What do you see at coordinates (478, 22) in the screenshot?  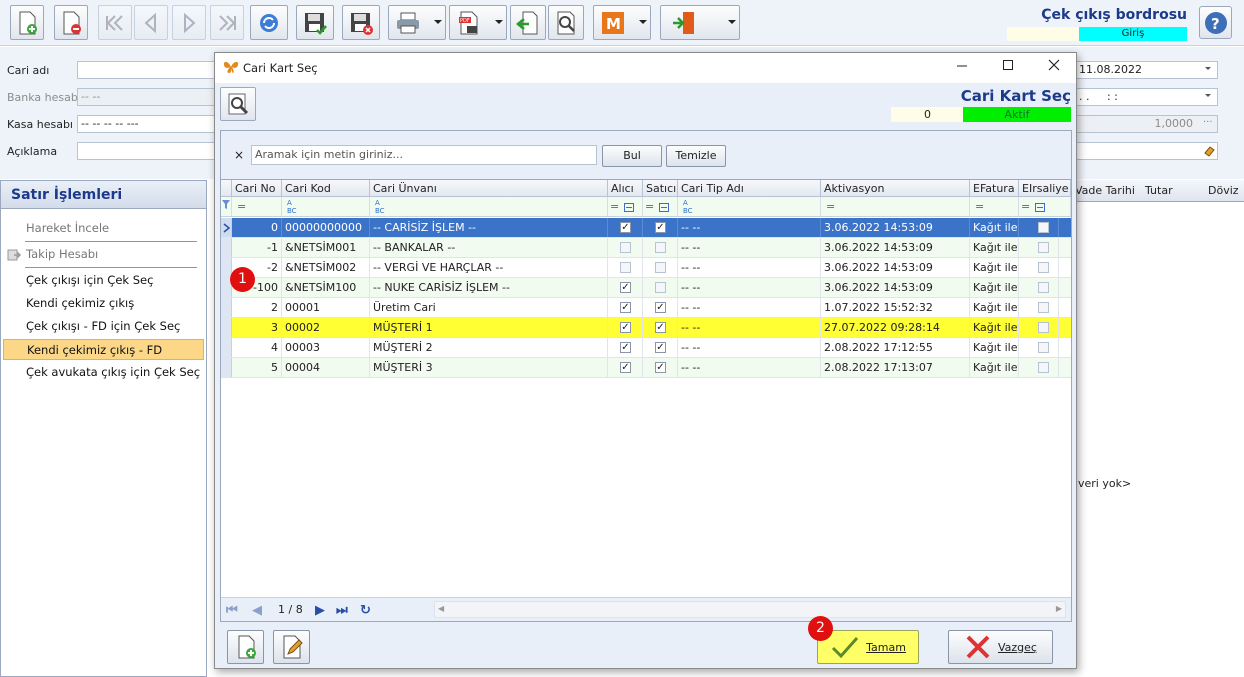 I see `export-pdf-button: PDF` at bounding box center [478, 22].